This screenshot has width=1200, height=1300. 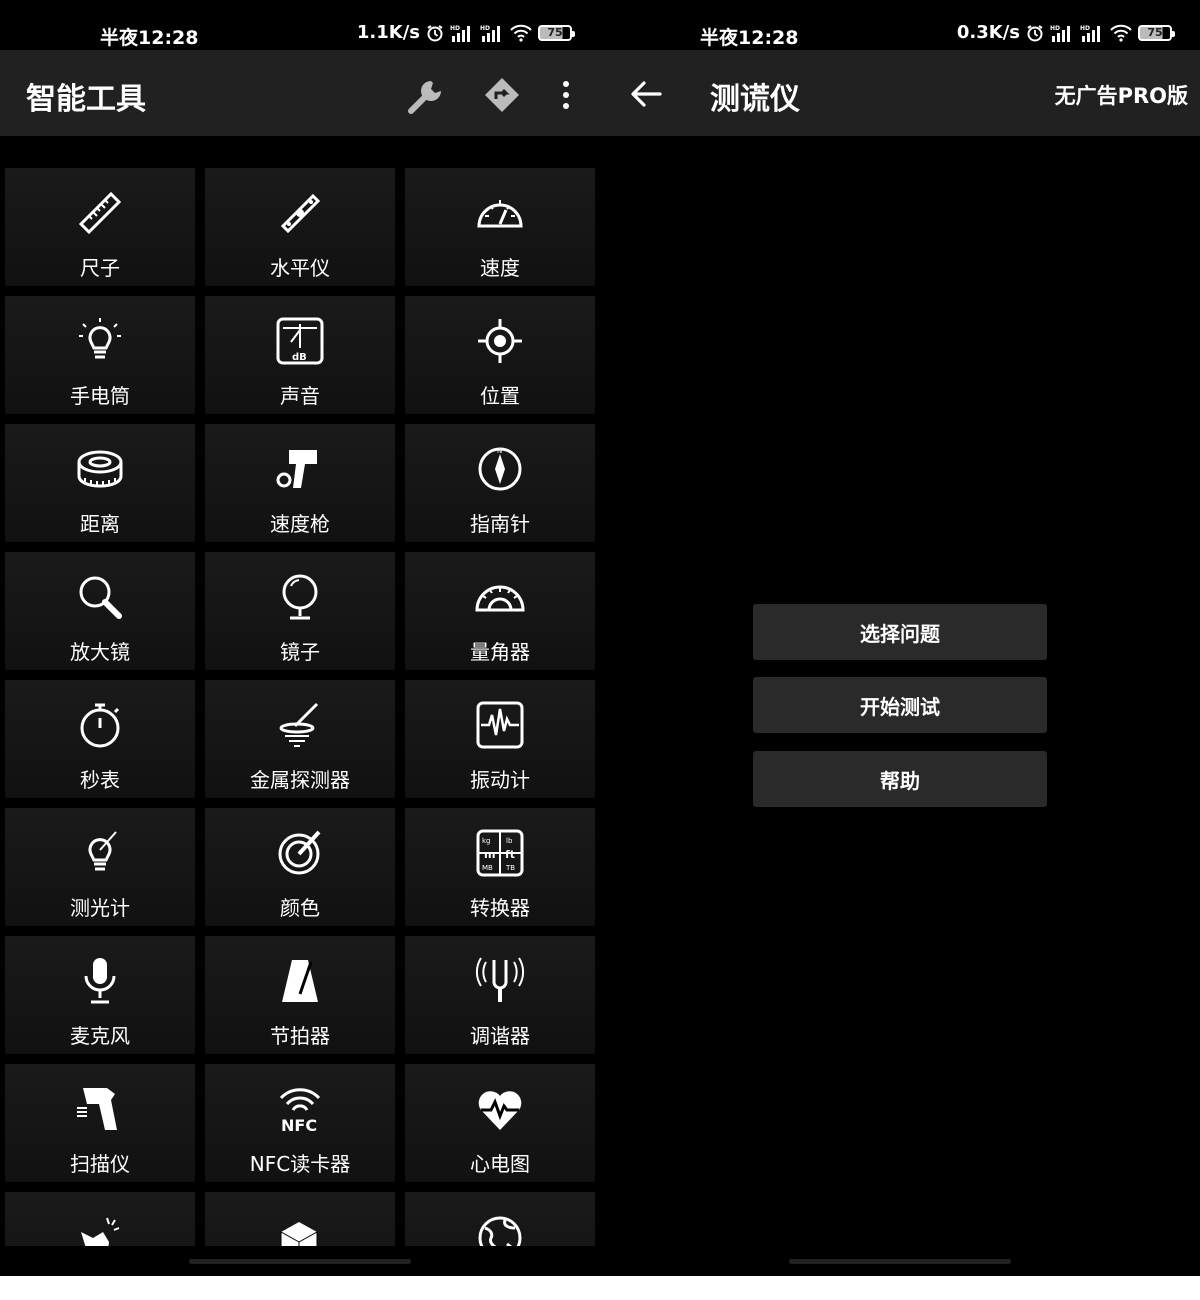 I want to click on more-options-icon, so click(x=566, y=95).